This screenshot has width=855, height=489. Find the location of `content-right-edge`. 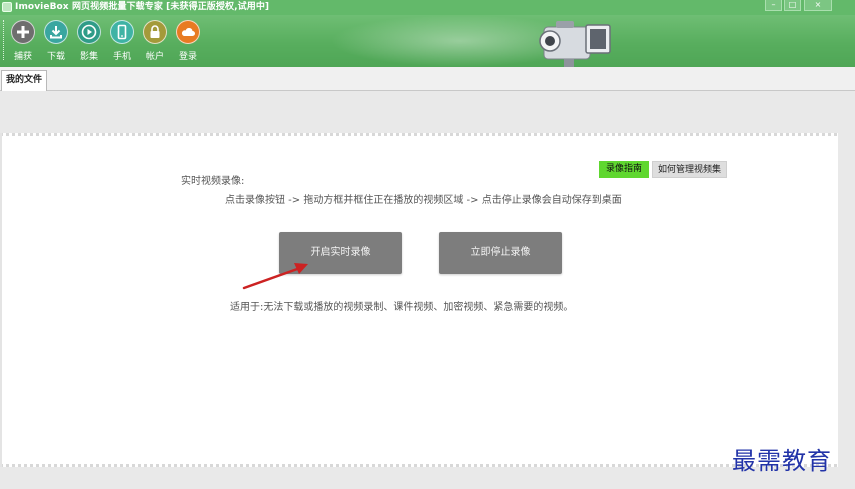

content-right-edge is located at coordinates (846, 300).